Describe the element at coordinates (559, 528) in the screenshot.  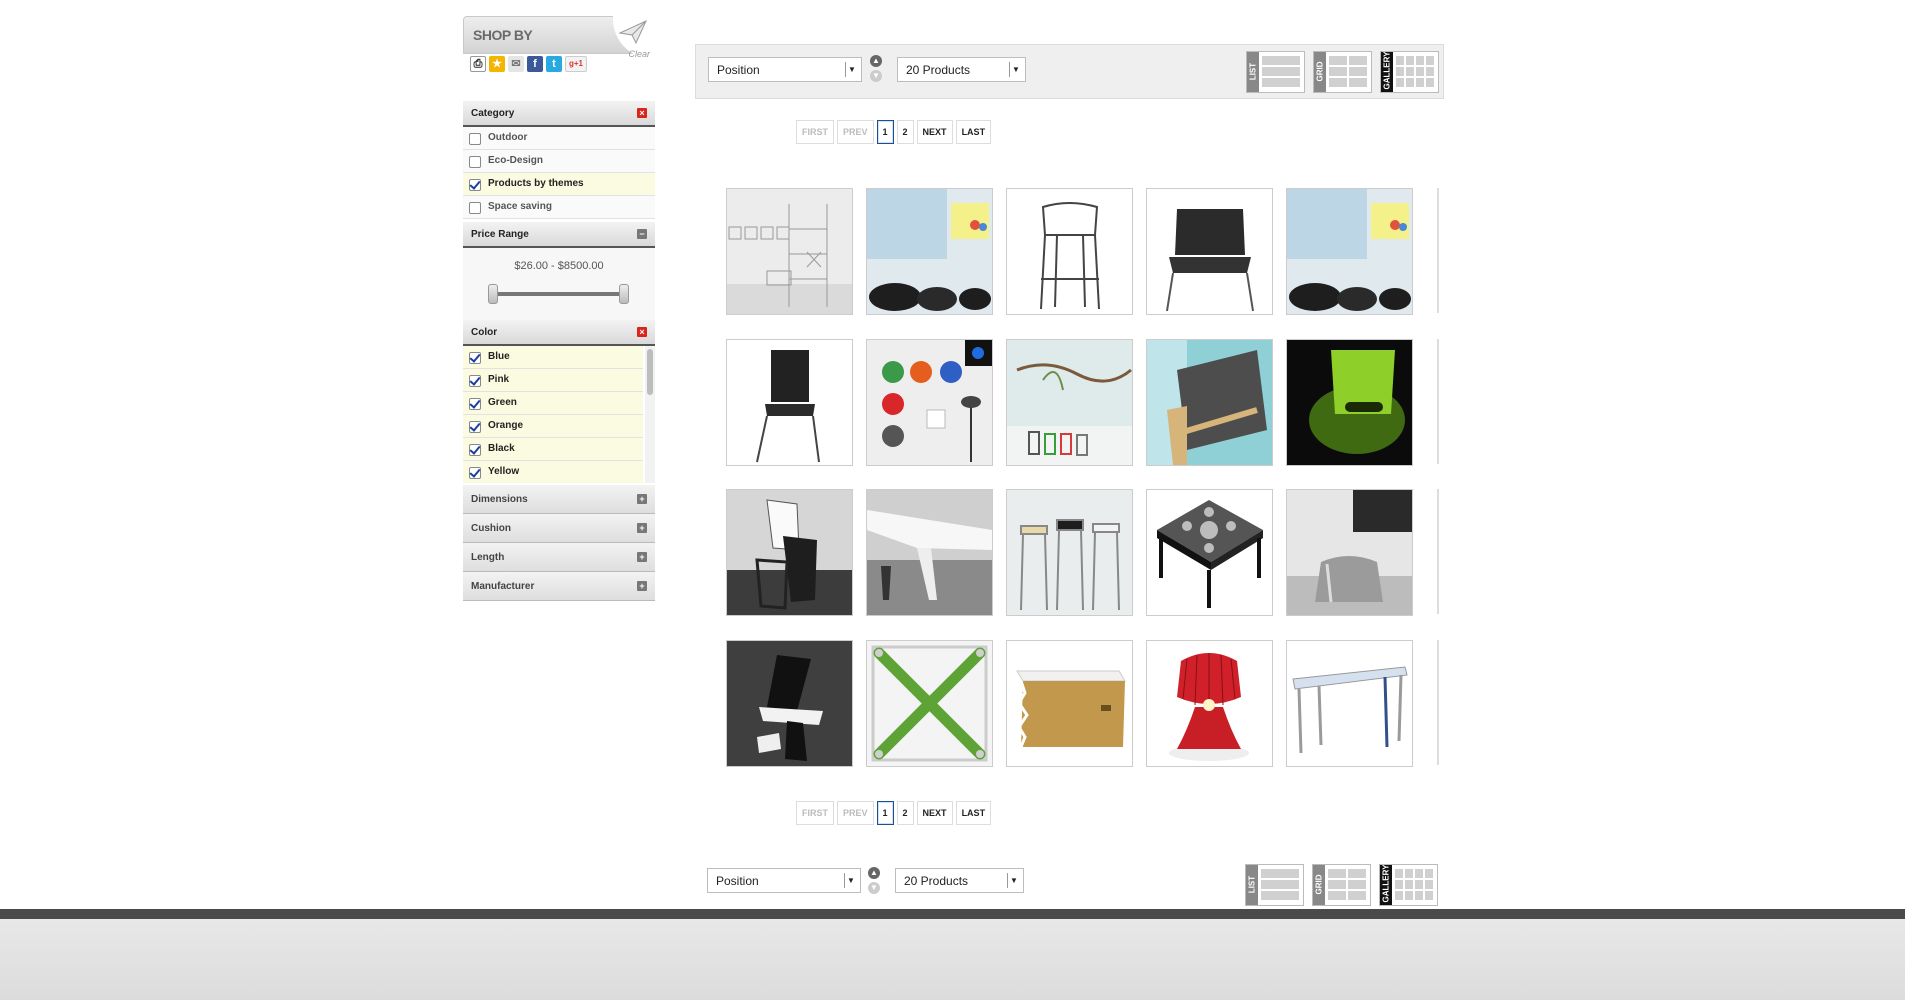
I see `cushion-filter: Cushion +` at that location.